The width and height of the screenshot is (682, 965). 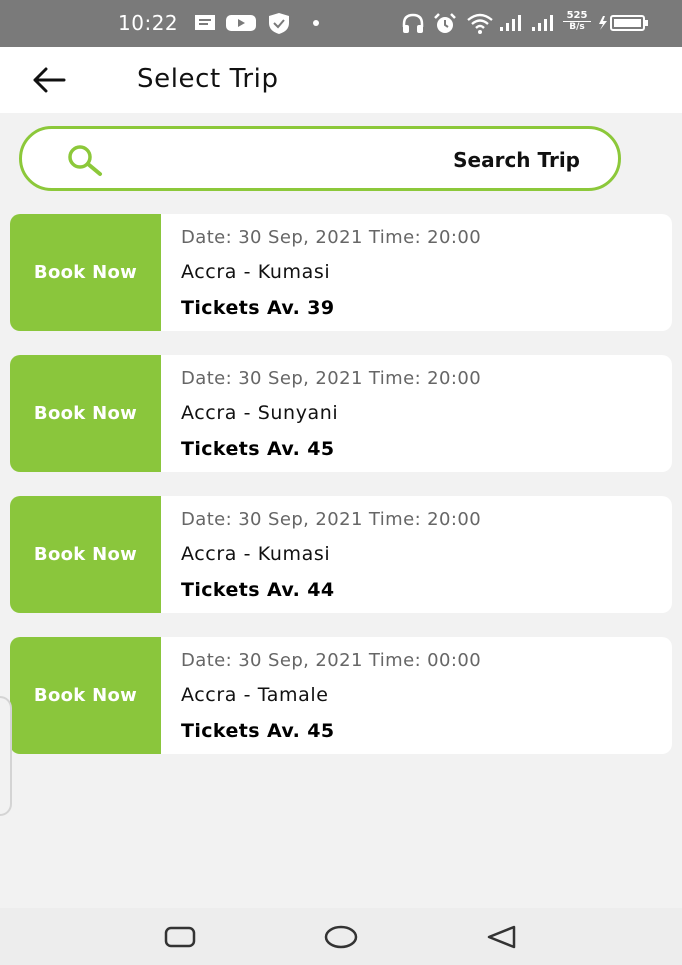 What do you see at coordinates (526, 23) in the screenshot?
I see `signal-icon` at bounding box center [526, 23].